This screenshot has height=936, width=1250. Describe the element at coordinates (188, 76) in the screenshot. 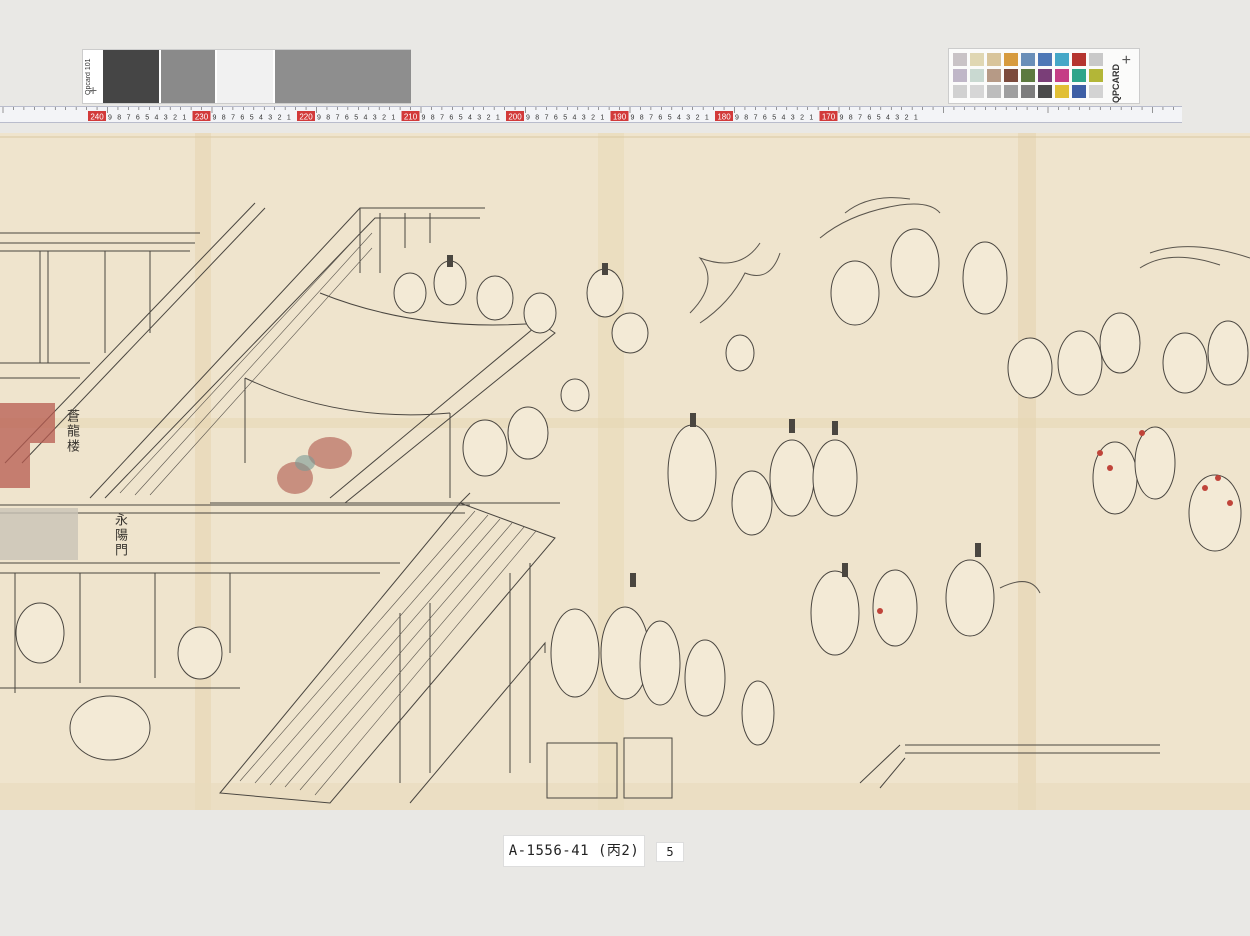

I see `gray-swatch-mid` at that location.